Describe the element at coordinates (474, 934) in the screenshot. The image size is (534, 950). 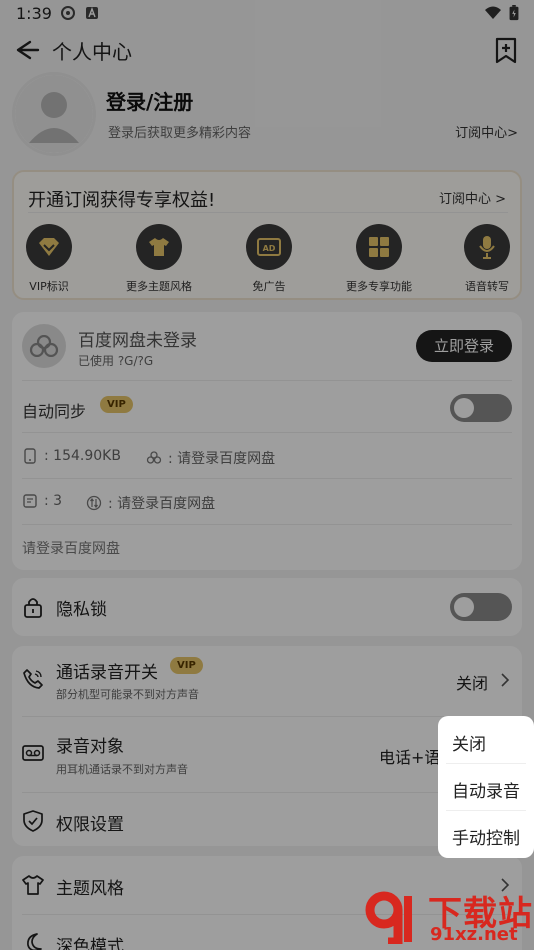
I see `watermark-url: 91xz.net` at that location.